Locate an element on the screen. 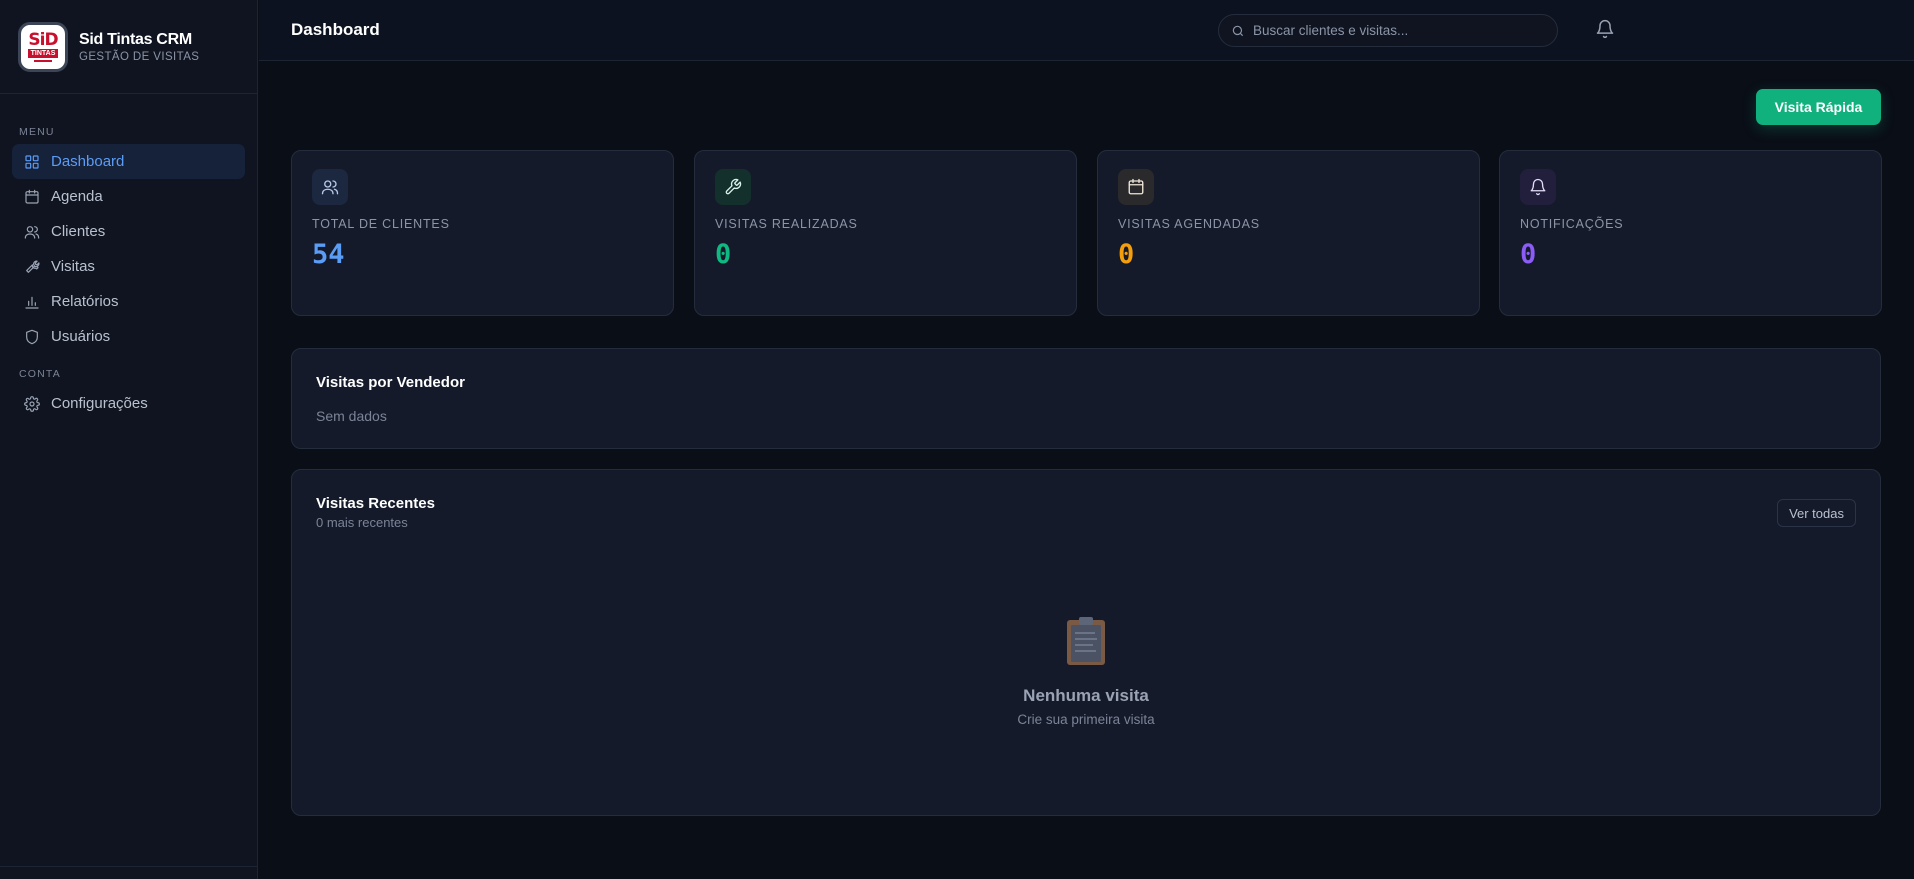  search-icon is located at coordinates (1238, 30).